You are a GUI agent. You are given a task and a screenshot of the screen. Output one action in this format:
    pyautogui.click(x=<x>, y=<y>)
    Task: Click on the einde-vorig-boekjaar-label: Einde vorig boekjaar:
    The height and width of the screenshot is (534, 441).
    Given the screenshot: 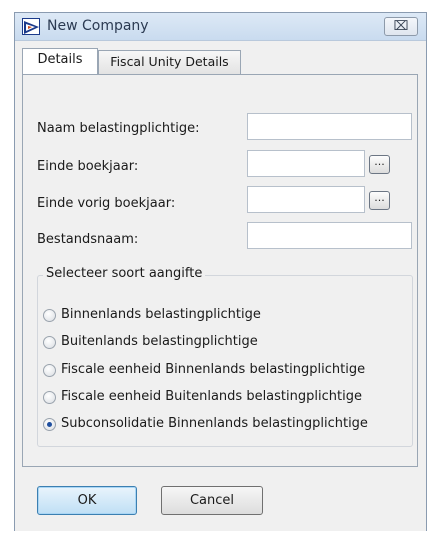 What is the action you would take?
    pyautogui.click(x=106, y=203)
    